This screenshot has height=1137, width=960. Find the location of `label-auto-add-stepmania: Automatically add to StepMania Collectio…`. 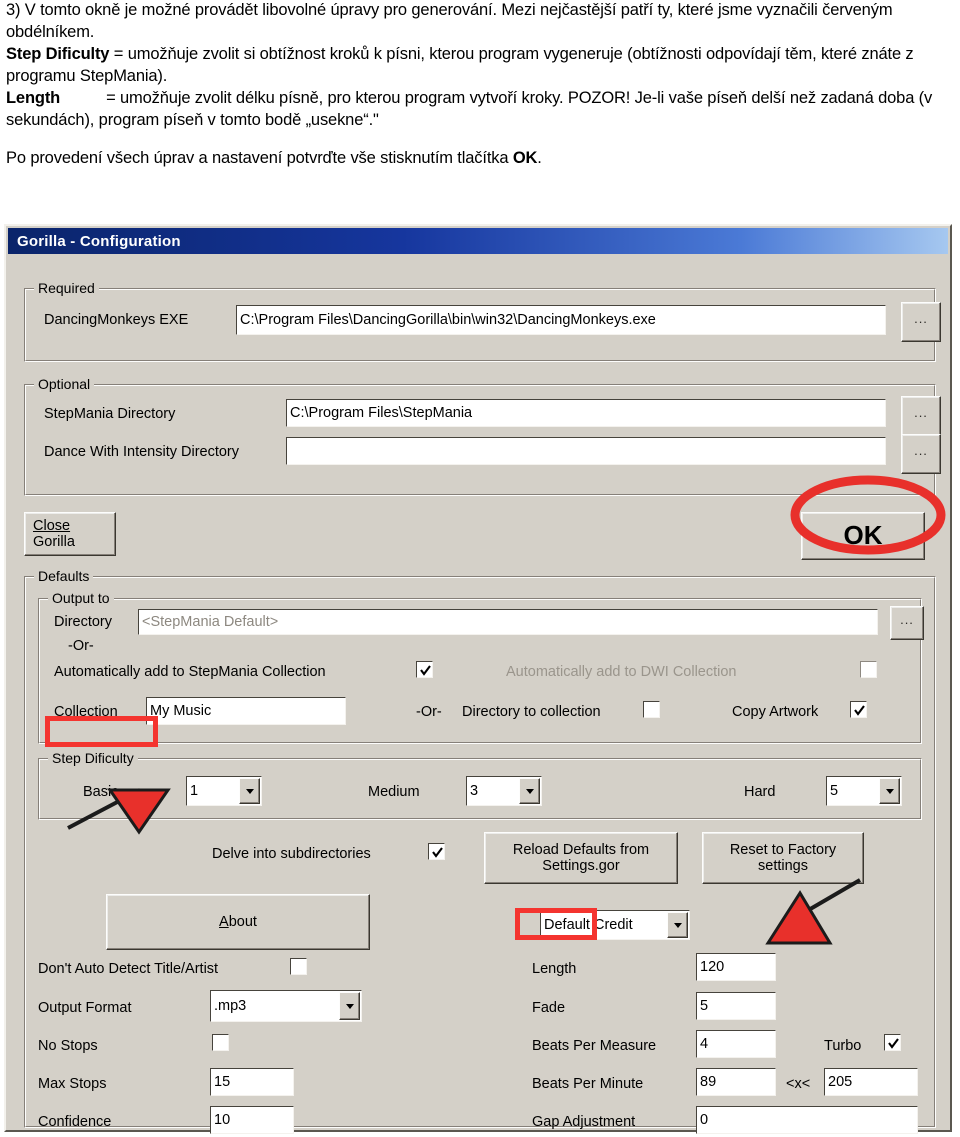

label-auto-add-stepmania: Automatically add to StepMania Collectio… is located at coordinates (190, 672).